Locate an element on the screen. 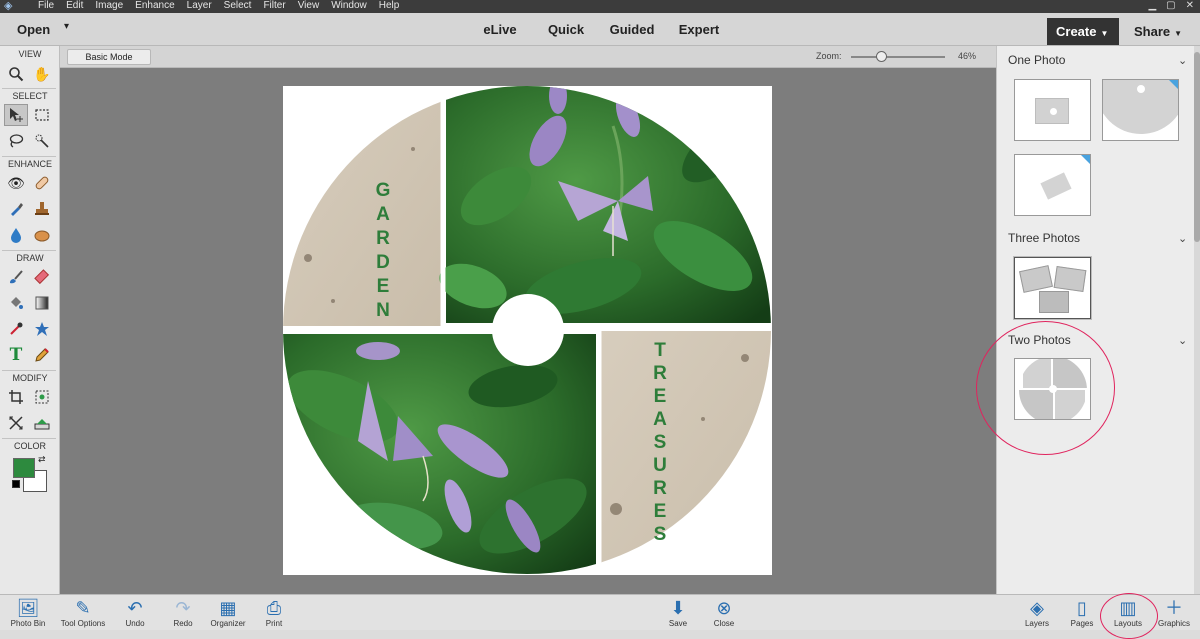 This screenshot has width=1200, height=639. close-icon: ⊗ is located at coordinates (724, 608).